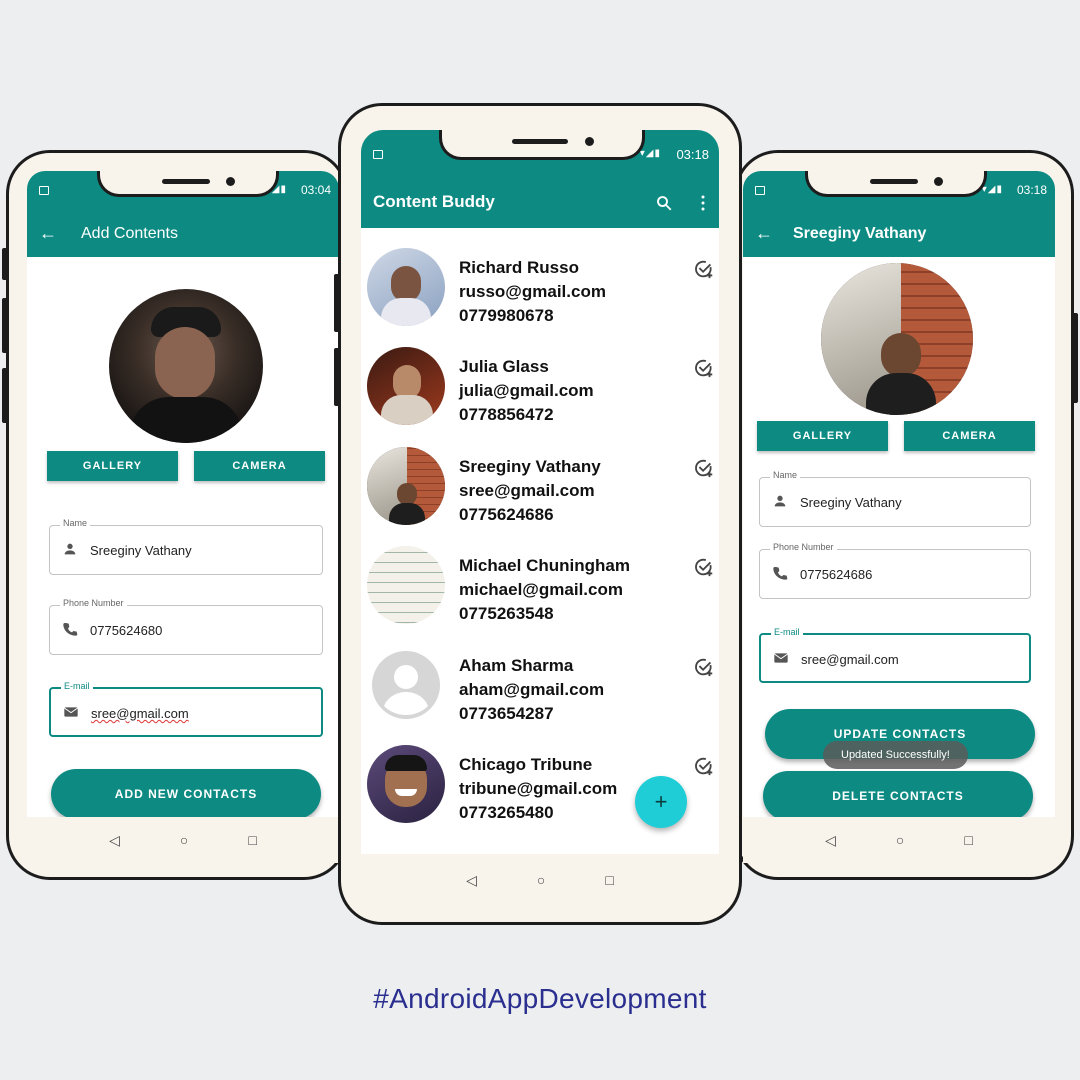 The image size is (1080, 1080). I want to click on contact-phone: 0775263548, so click(506, 613).